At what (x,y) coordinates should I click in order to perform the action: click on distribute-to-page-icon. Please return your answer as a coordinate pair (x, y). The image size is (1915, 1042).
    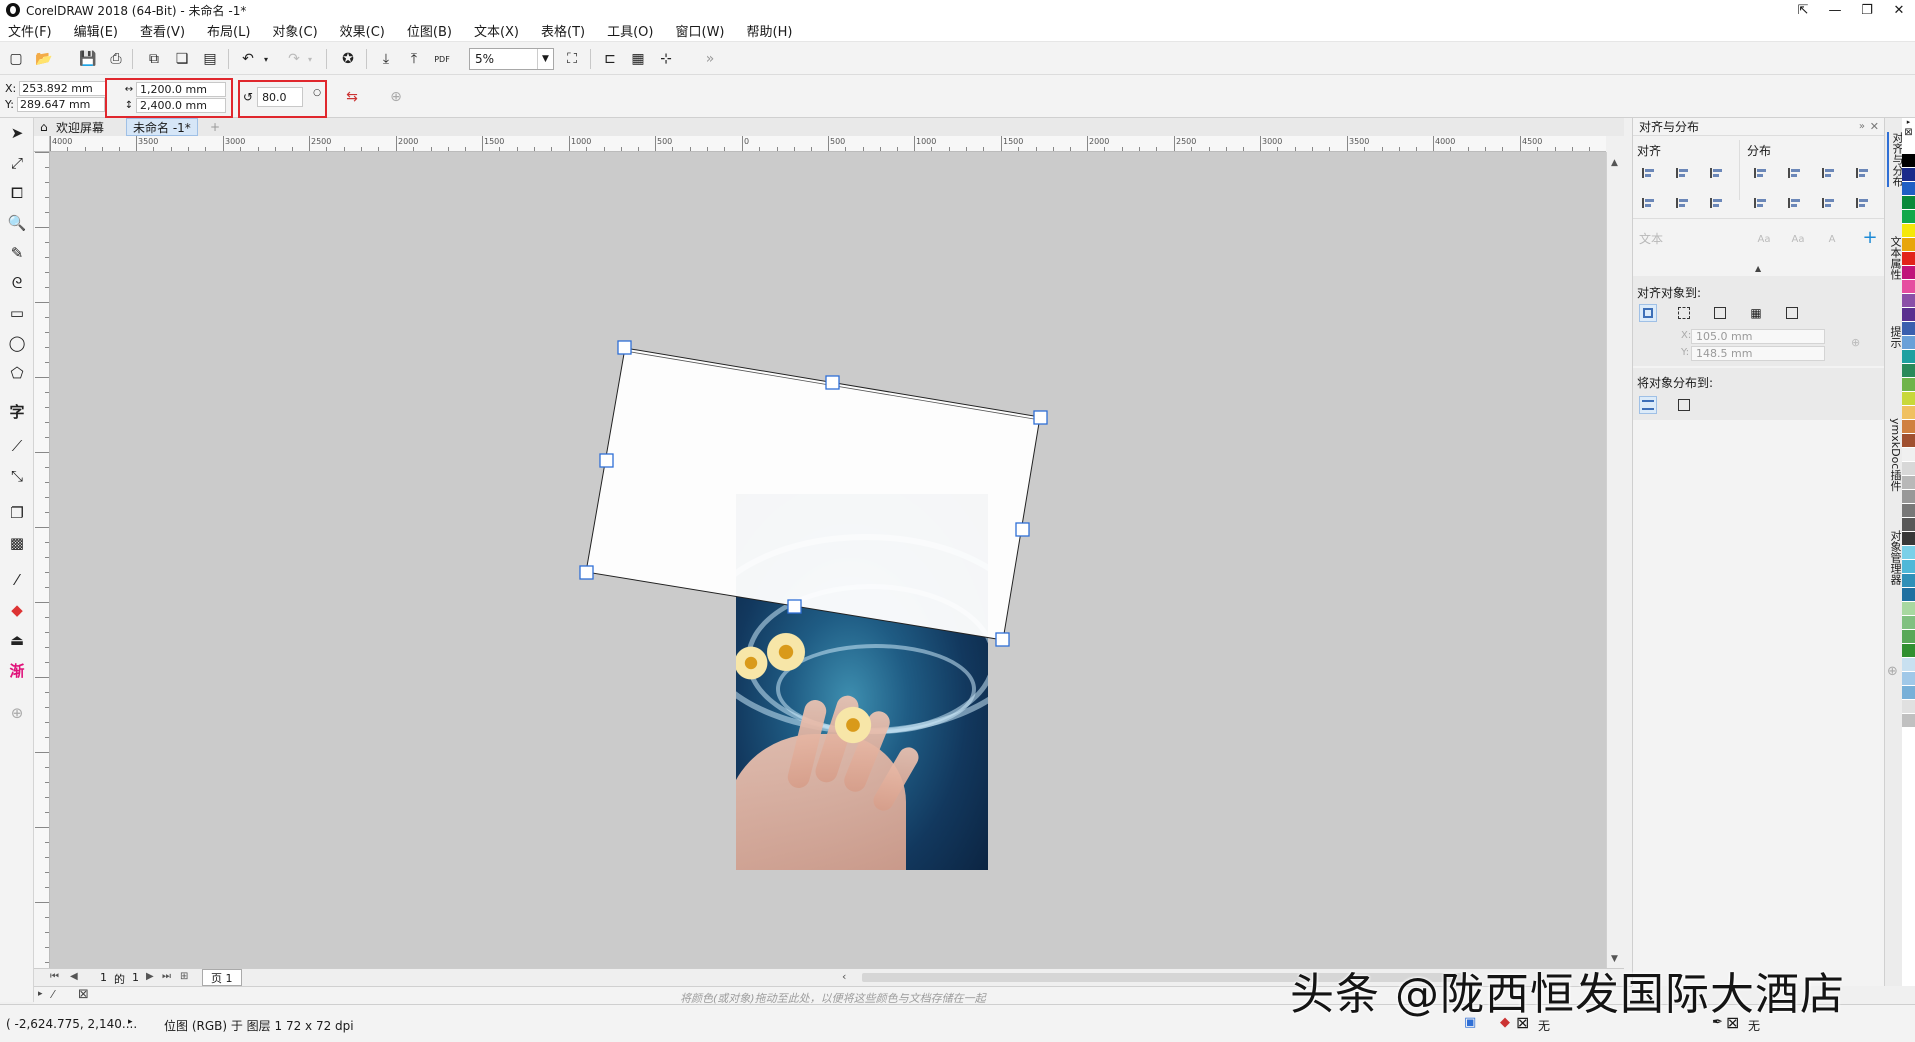
    Looking at the image, I should click on (1684, 405).